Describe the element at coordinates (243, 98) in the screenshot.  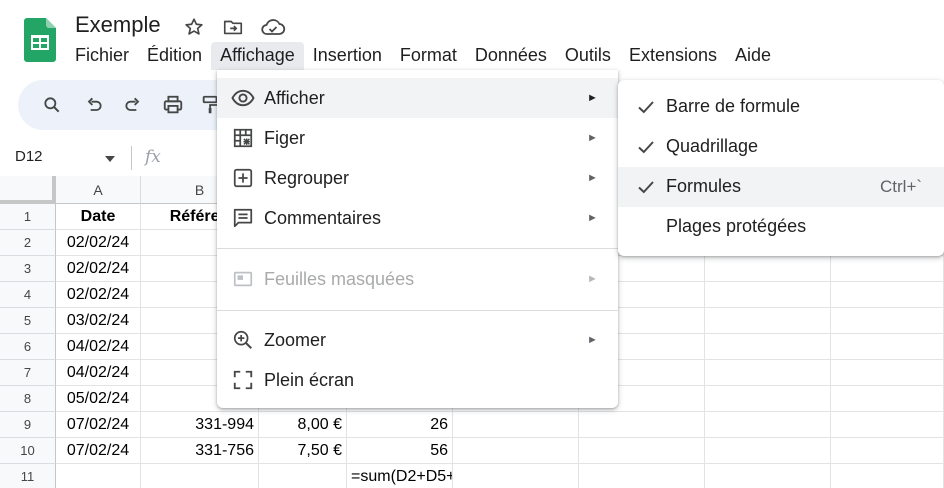
I see `eye-icon` at that location.